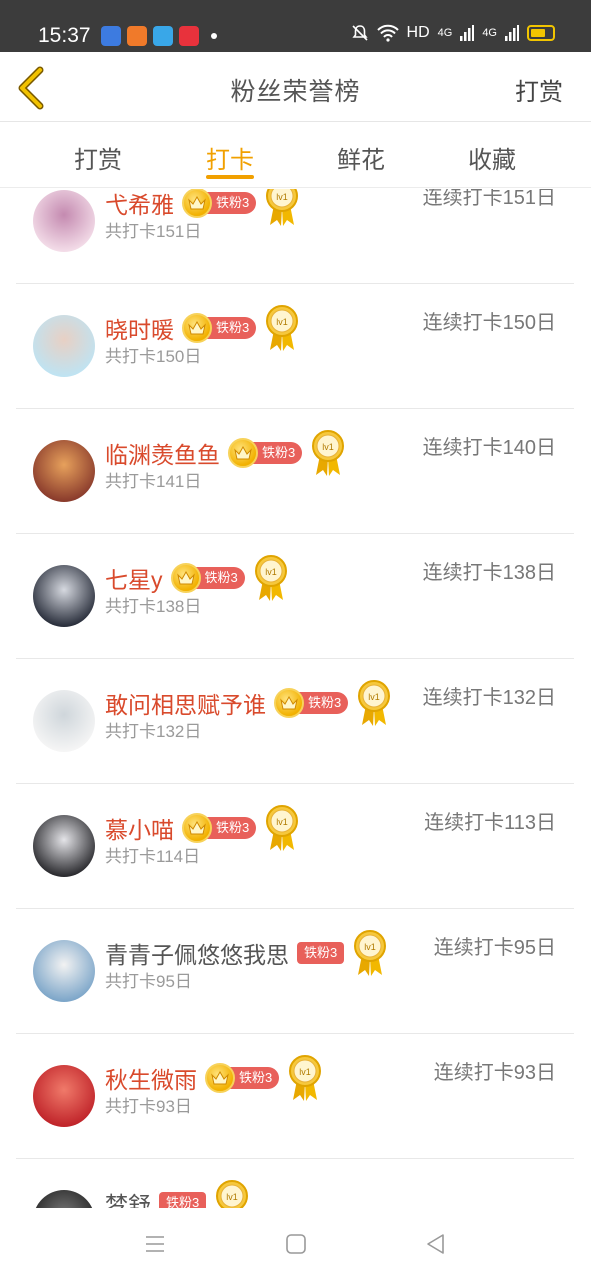  I want to click on list-item: 晓时暖 铁粉3 lv1 共打卡150日 连续打卡150日, so click(295, 346).